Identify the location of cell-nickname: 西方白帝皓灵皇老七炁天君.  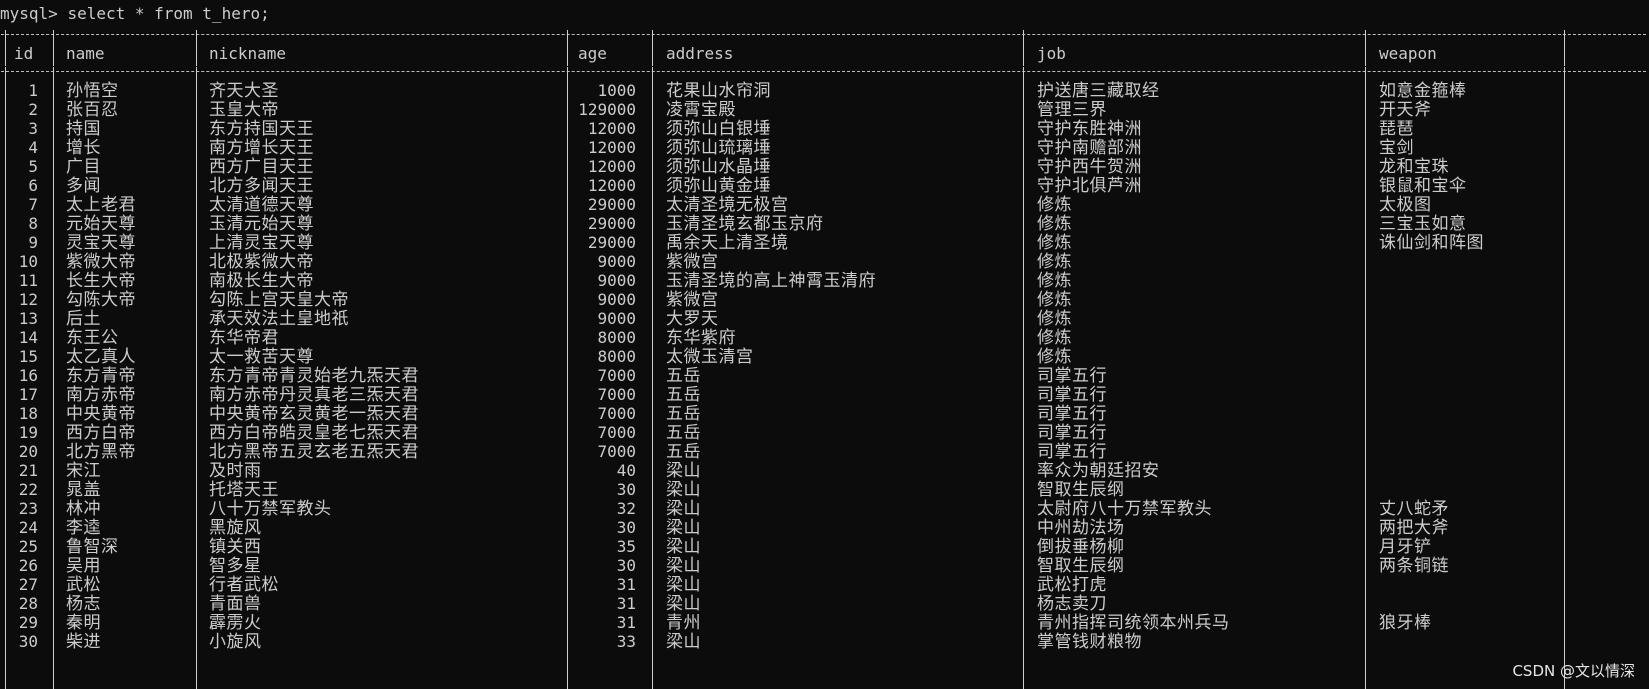
(314, 433).